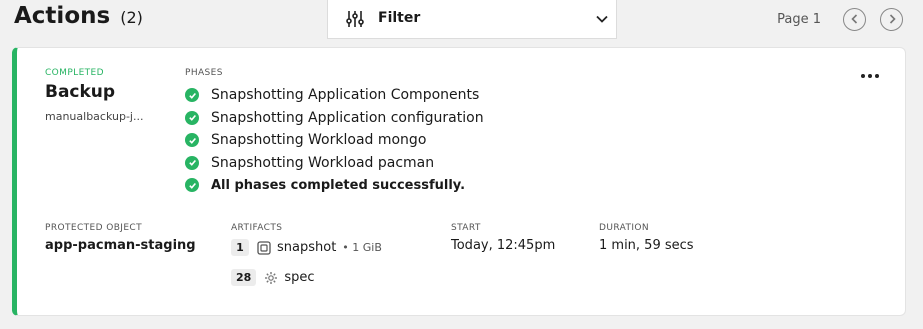  Describe the element at coordinates (355, 19) in the screenshot. I see `sliders-icon` at that location.